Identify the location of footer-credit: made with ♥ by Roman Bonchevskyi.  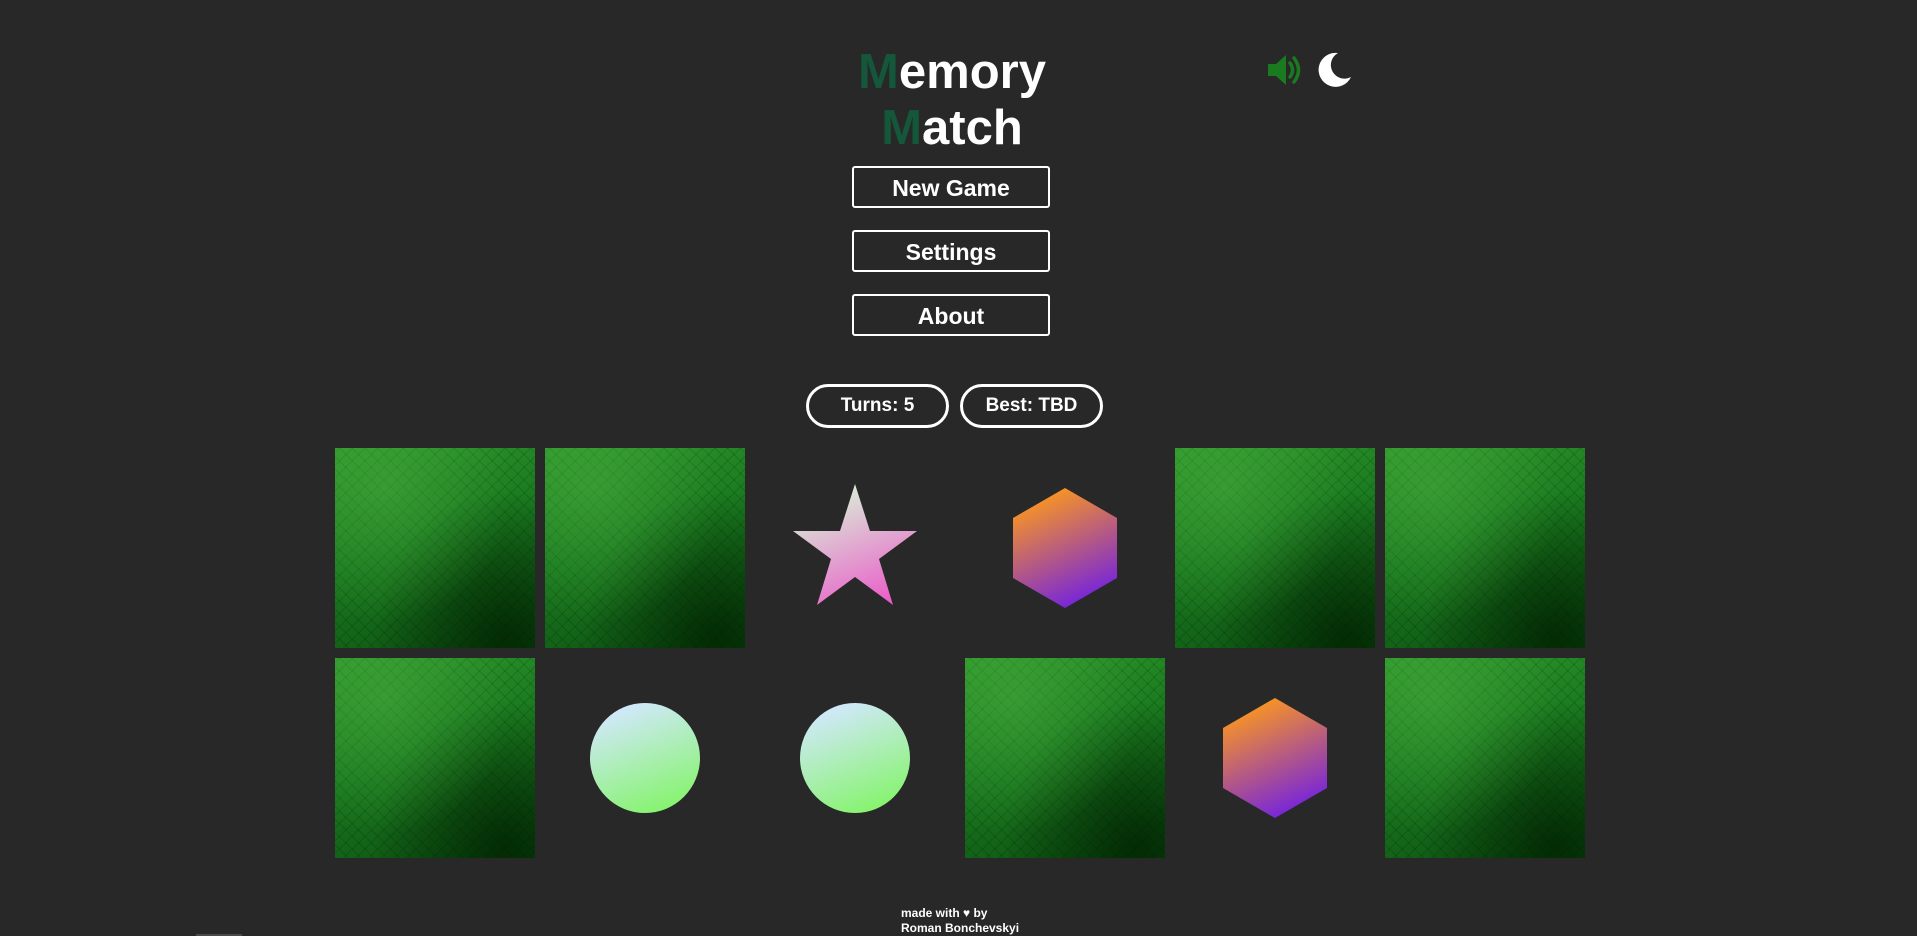
(960, 921).